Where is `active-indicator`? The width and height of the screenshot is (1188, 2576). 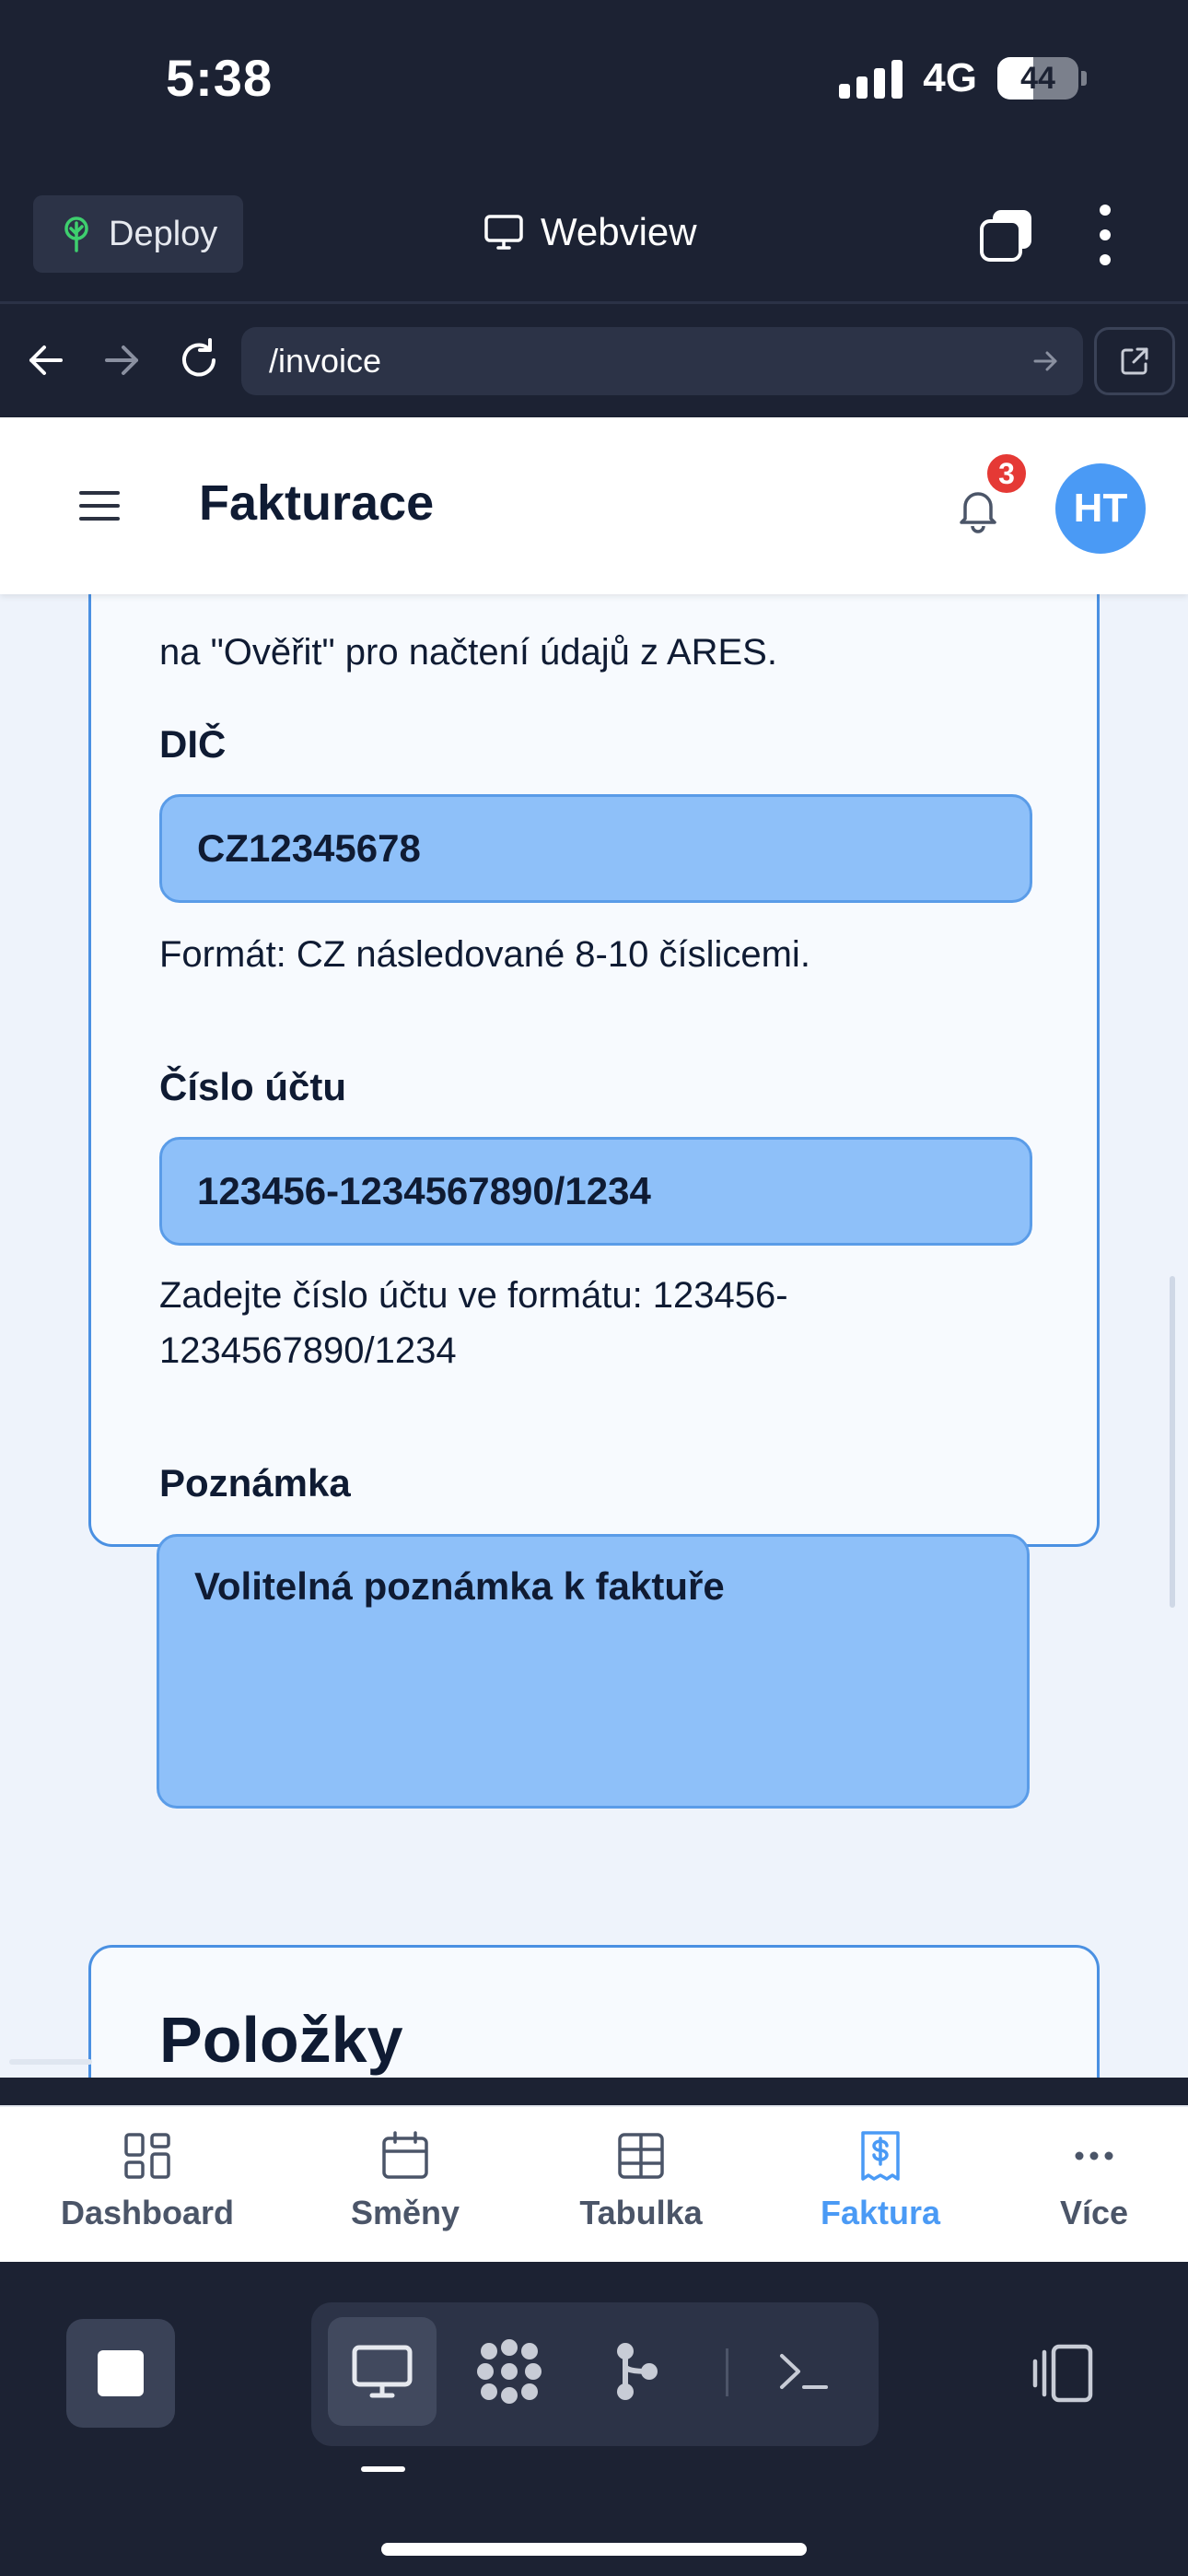
active-indicator is located at coordinates (383, 2469).